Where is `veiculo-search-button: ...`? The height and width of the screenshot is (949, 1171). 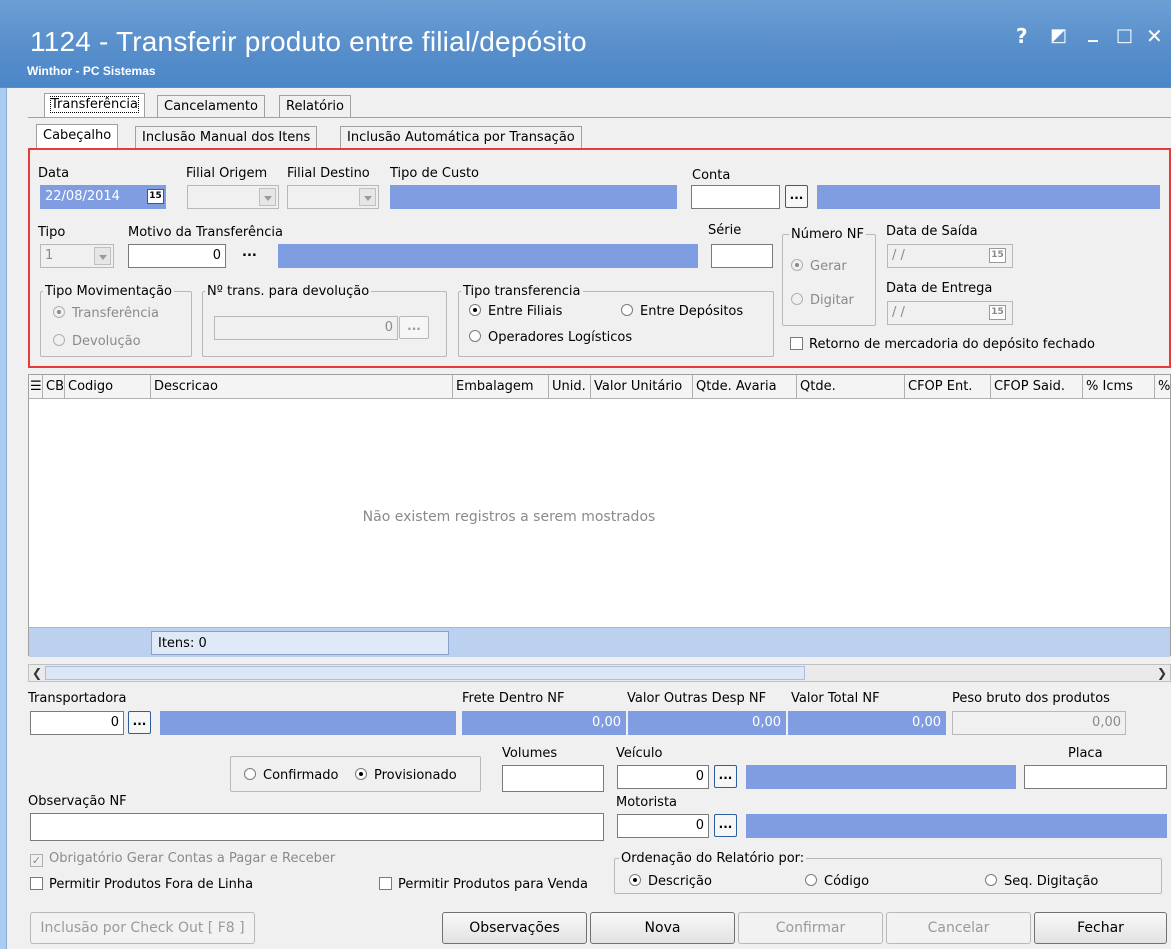
veiculo-search-button: ... is located at coordinates (725, 776).